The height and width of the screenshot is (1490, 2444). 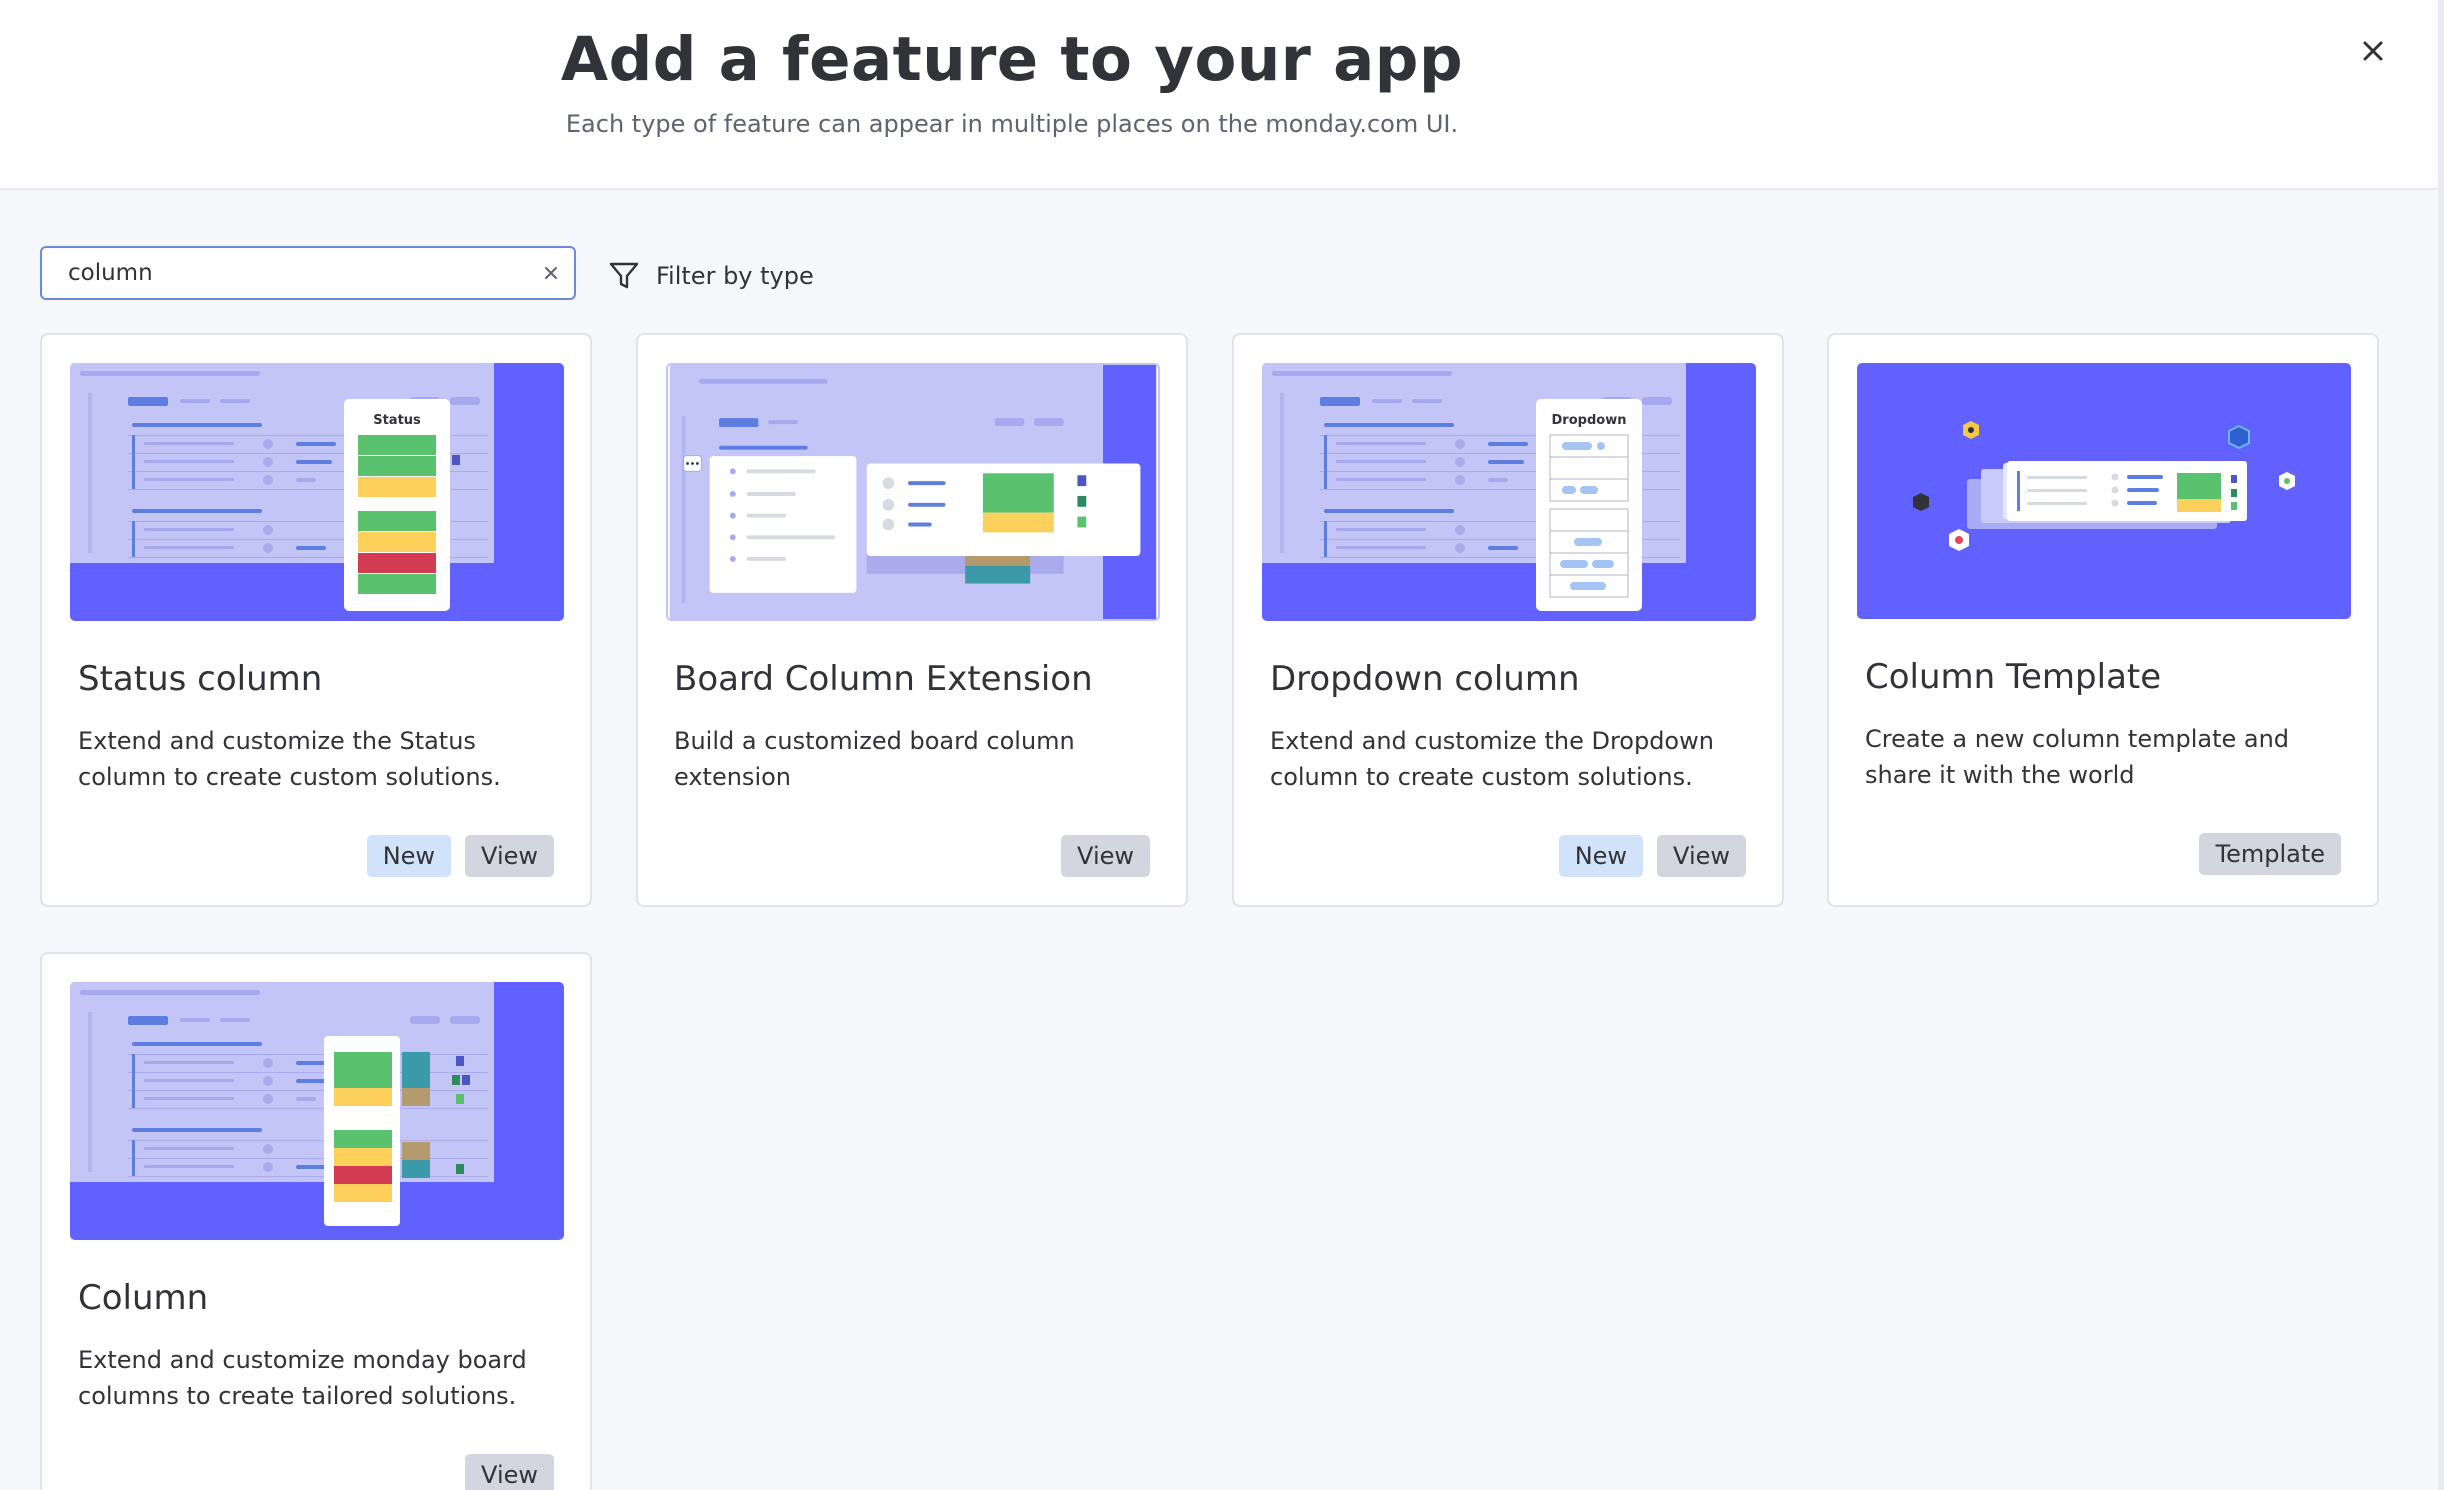 I want to click on dropdown-column-preview: Dropdown, so click(x=1509, y=492).